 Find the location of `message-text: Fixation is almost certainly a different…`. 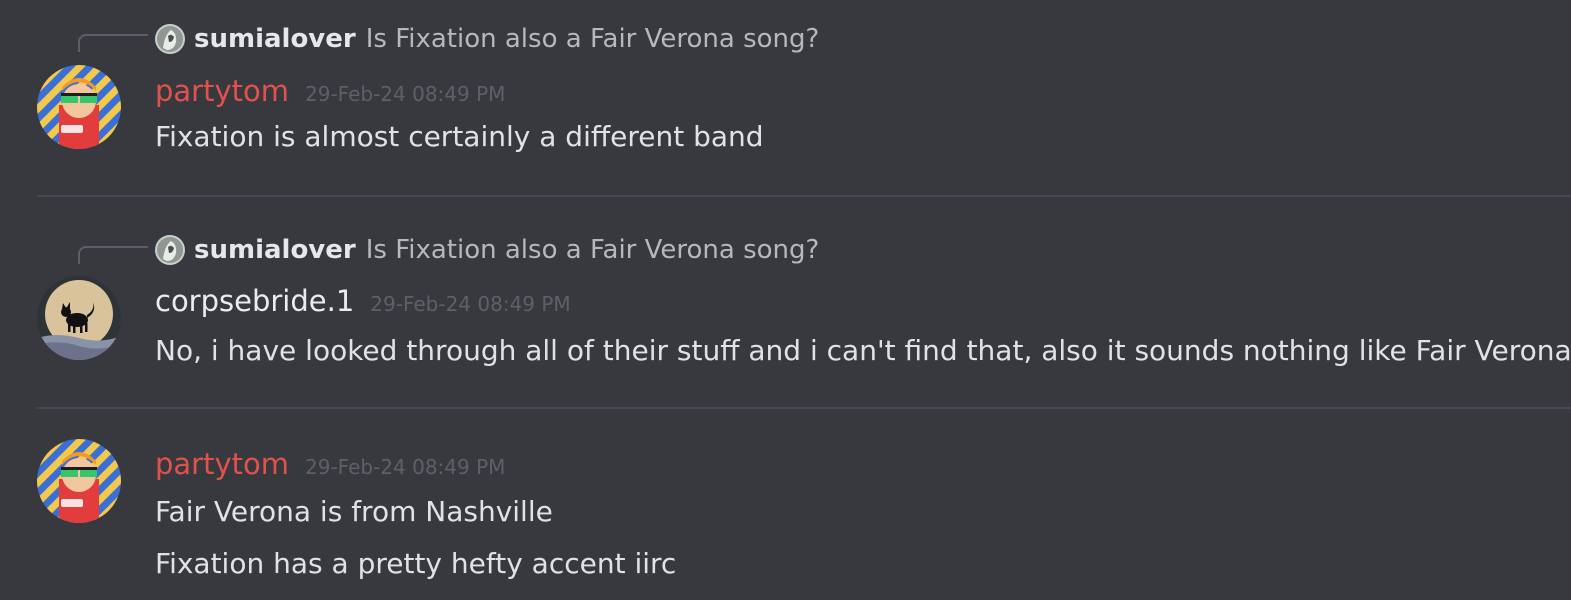

message-text: Fixation is almost certainly a different… is located at coordinates (459, 136).